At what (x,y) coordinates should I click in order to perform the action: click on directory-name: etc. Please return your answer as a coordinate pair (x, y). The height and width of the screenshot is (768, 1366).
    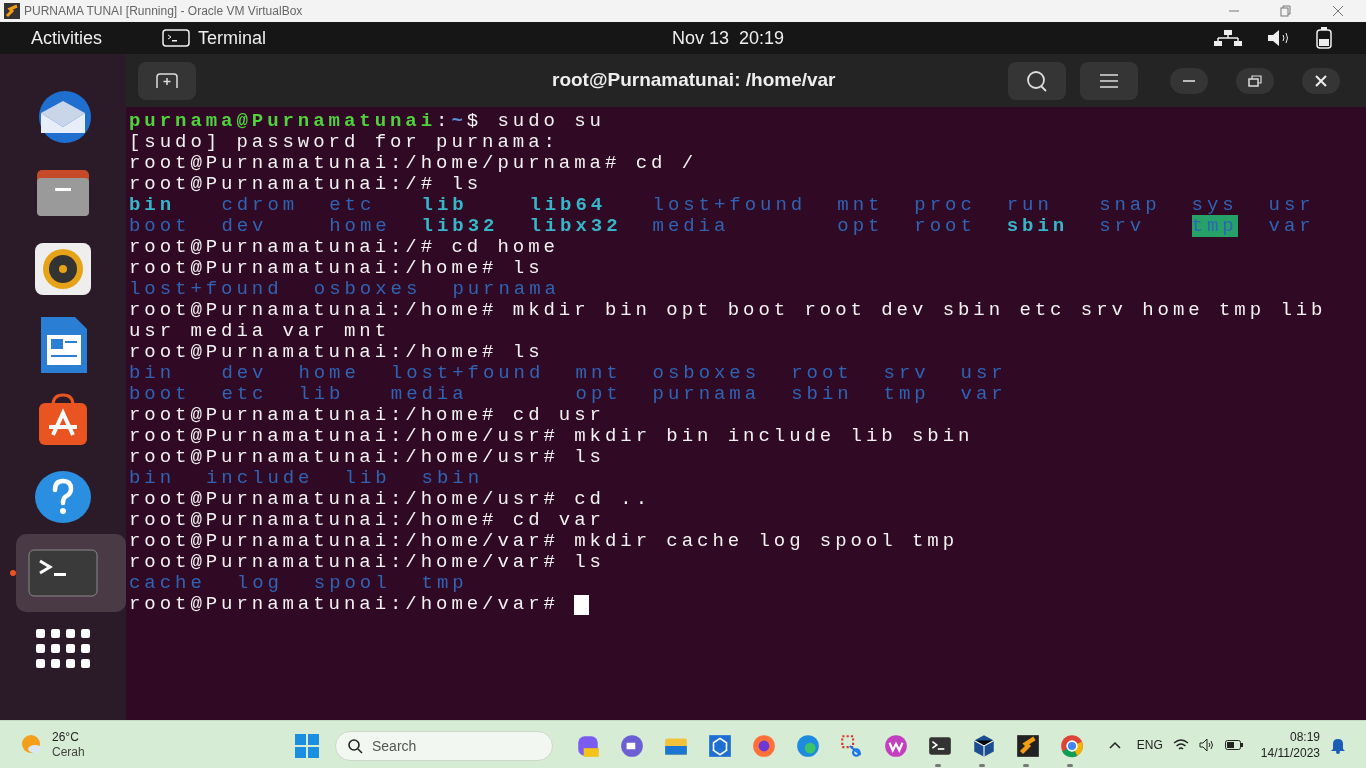
    Looking at the image, I should click on (352, 205).